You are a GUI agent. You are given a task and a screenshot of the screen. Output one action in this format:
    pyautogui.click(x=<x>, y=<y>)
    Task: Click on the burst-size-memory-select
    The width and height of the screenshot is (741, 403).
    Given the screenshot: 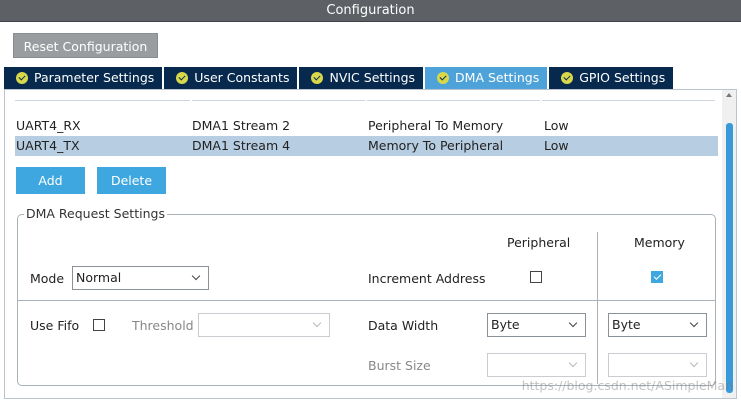 What is the action you would take?
    pyautogui.click(x=657, y=365)
    